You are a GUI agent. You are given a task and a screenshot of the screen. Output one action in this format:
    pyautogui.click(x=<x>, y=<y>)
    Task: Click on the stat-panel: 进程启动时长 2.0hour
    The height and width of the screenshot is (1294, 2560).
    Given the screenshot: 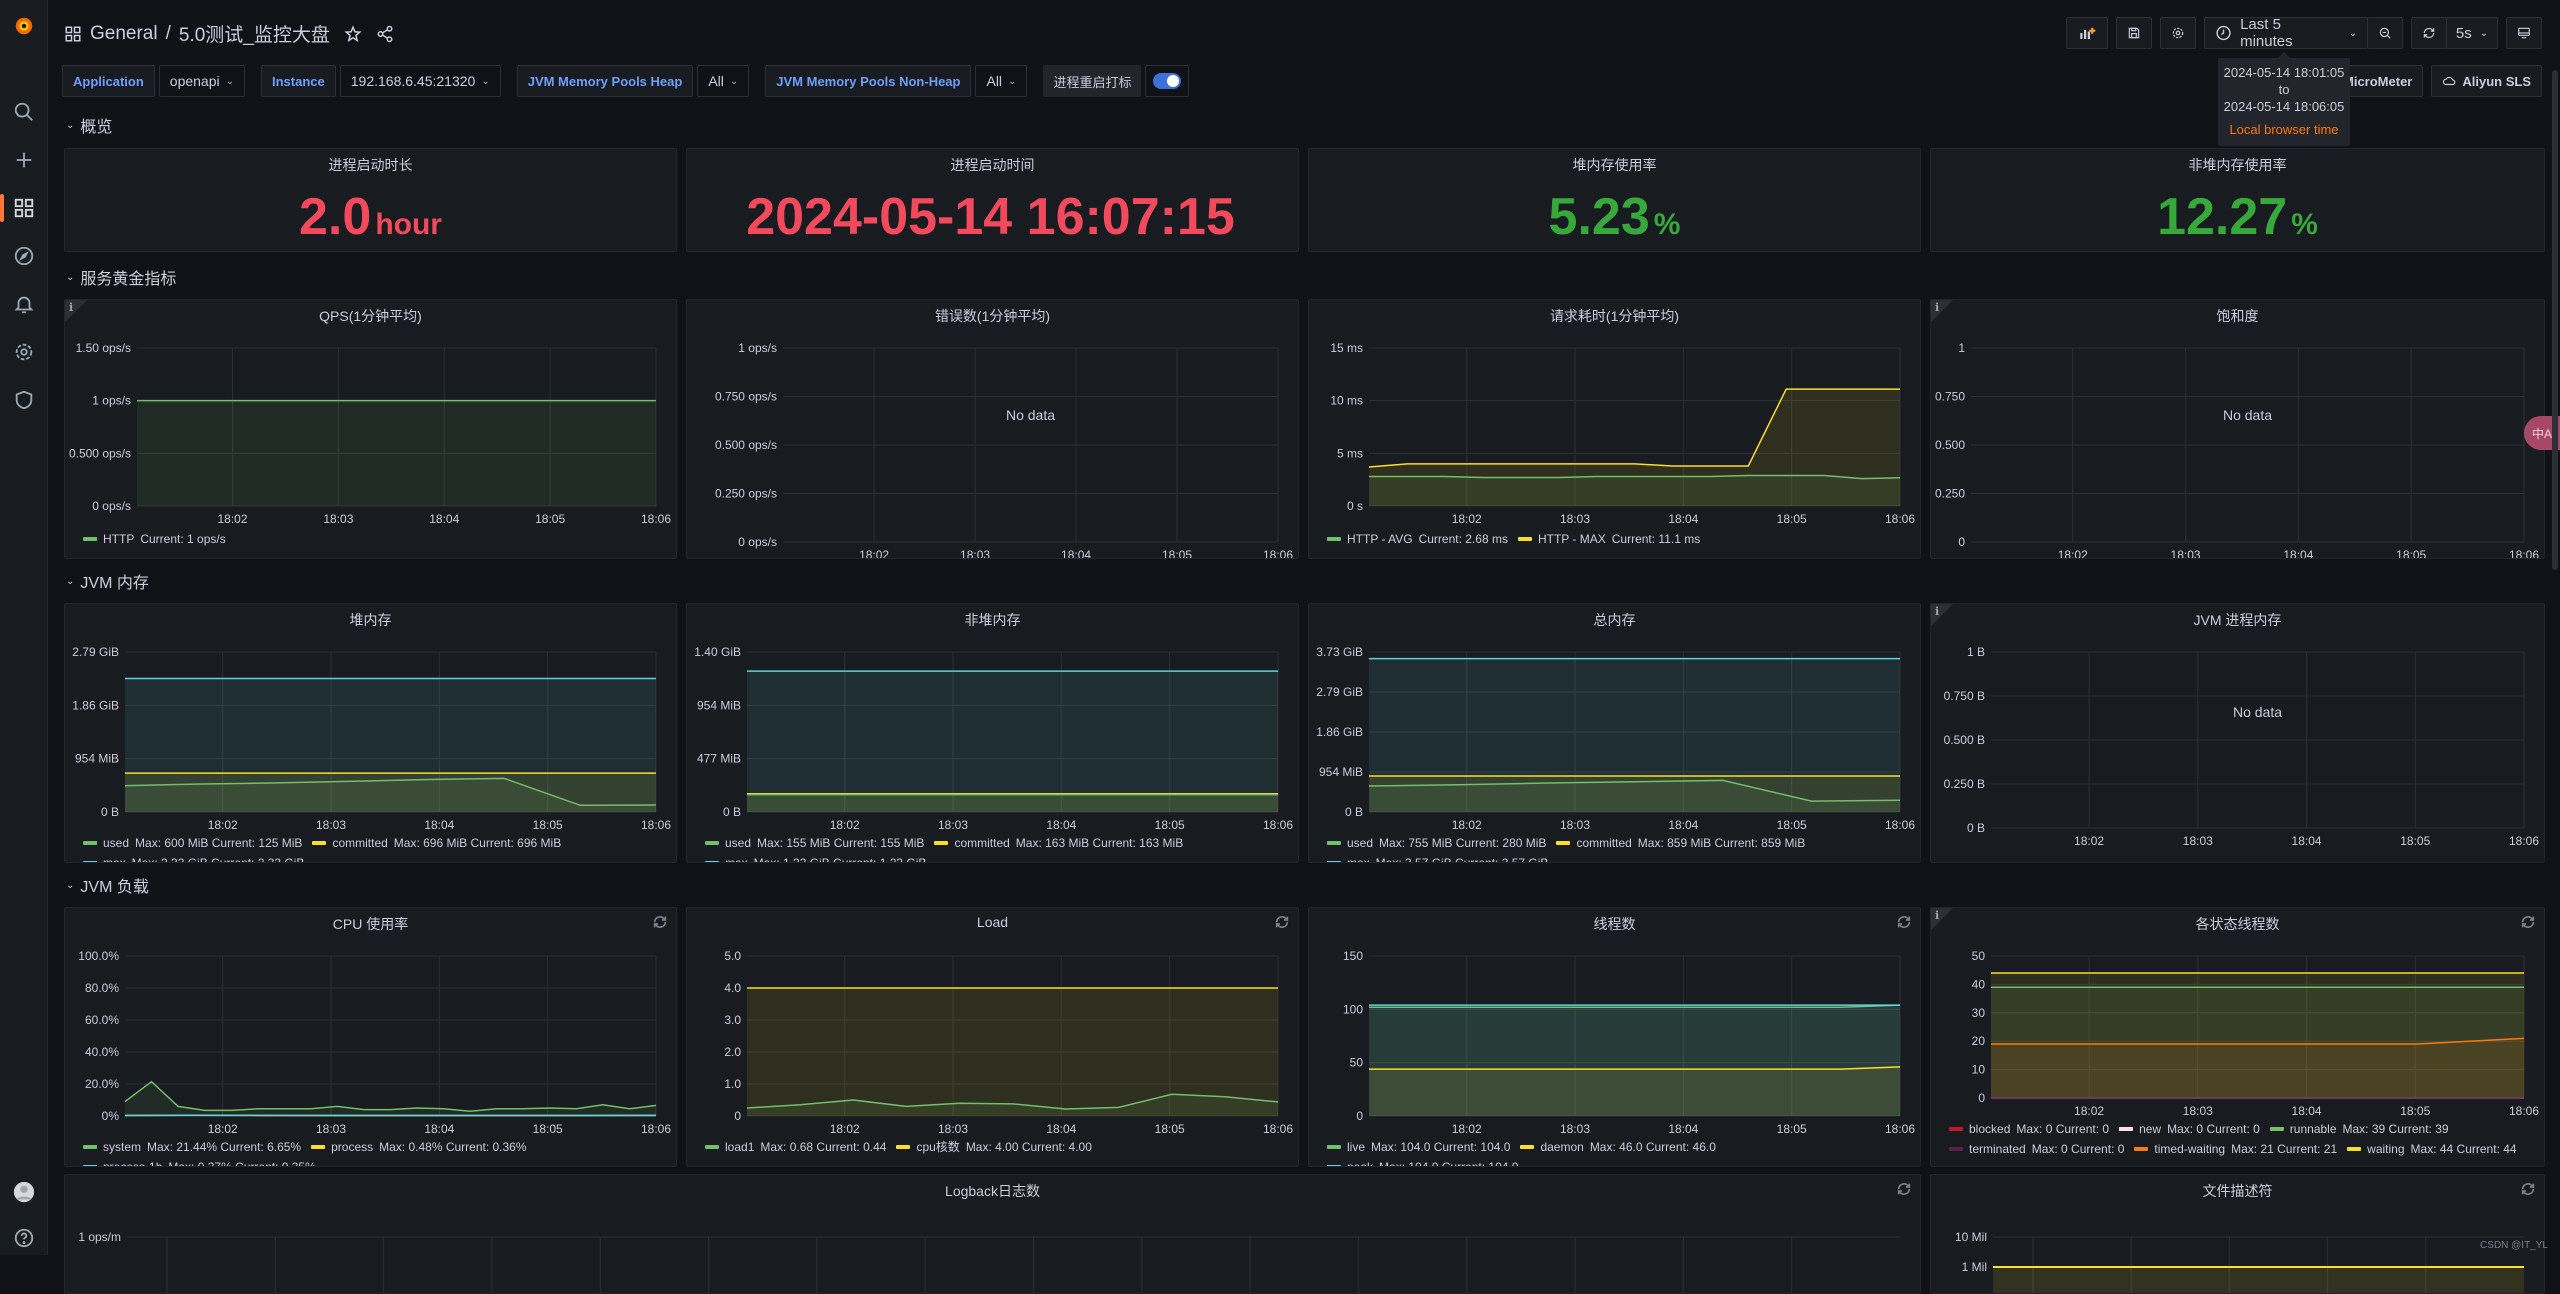 What is the action you would take?
    pyautogui.click(x=370, y=200)
    